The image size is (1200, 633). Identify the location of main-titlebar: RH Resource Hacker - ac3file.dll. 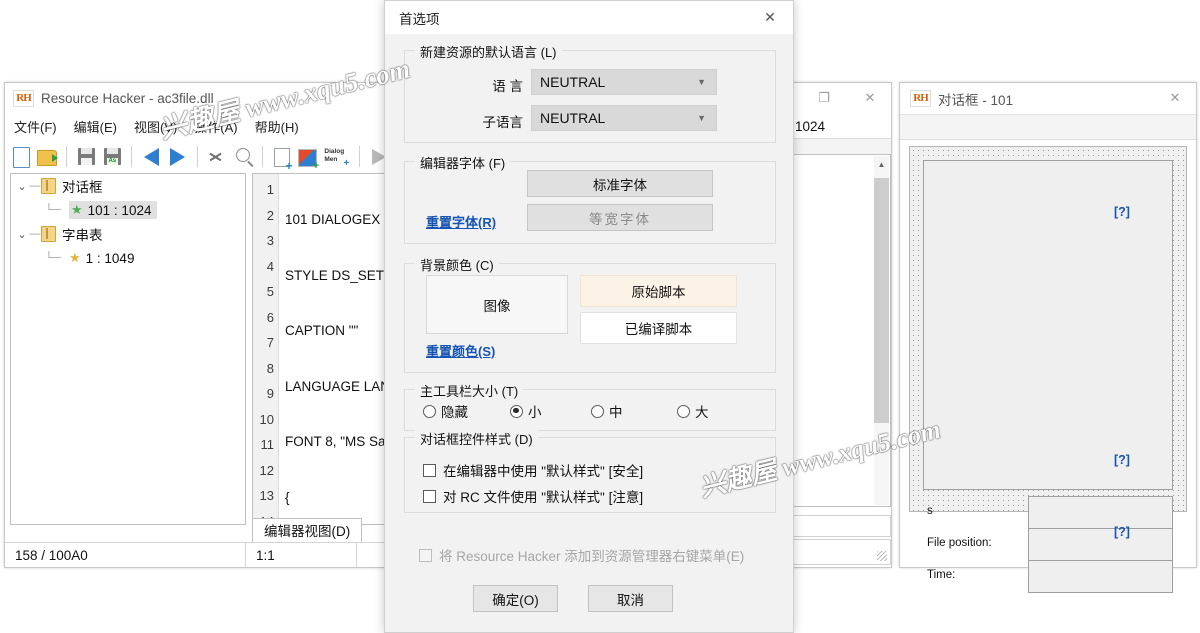
(197, 98).